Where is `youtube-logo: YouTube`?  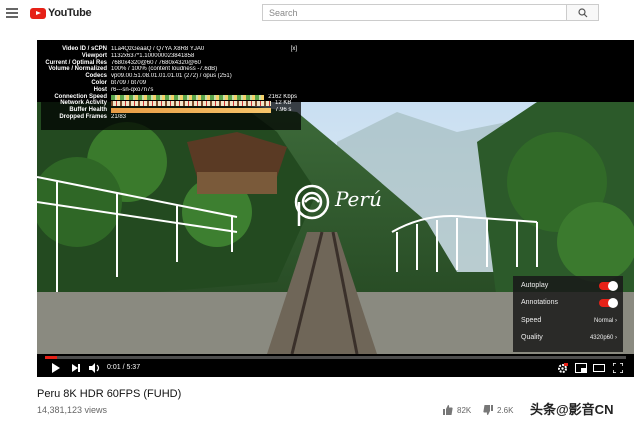
youtube-logo: YouTube is located at coordinates (61, 13).